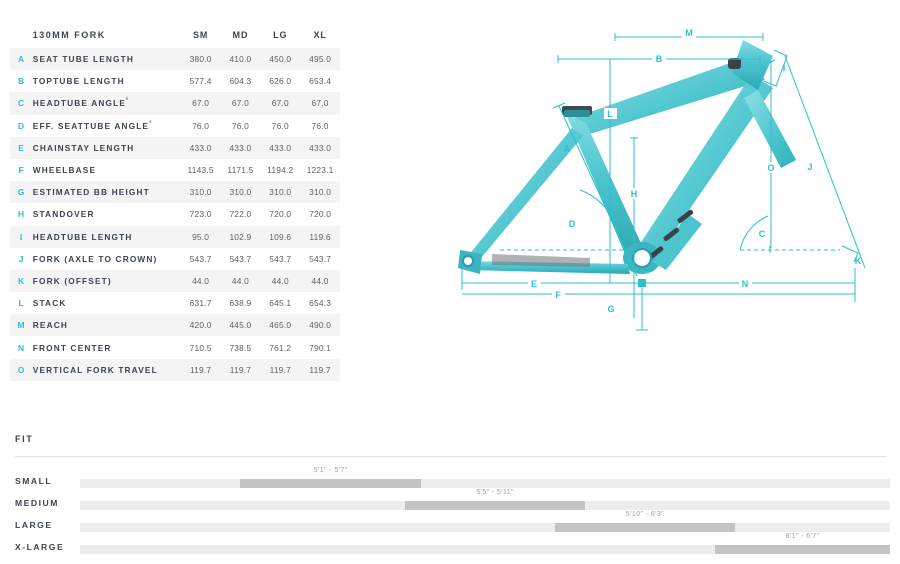 Image resolution: width=900 pixels, height=564 pixels. I want to click on table-row: C HEADTUBE ANGLE° 67.0 67.0 67.0 67.0, so click(175, 103).